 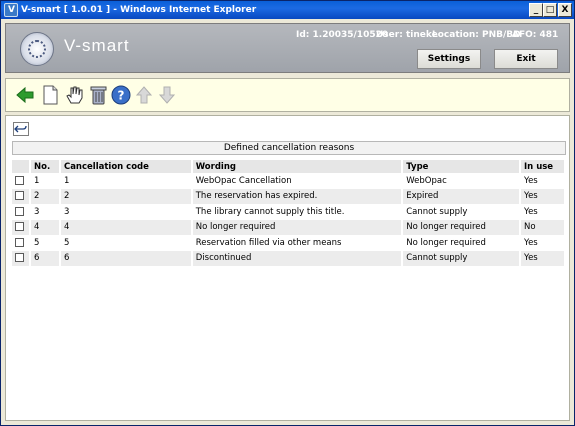 What do you see at coordinates (50, 95) in the screenshot?
I see `new-document-icon` at bounding box center [50, 95].